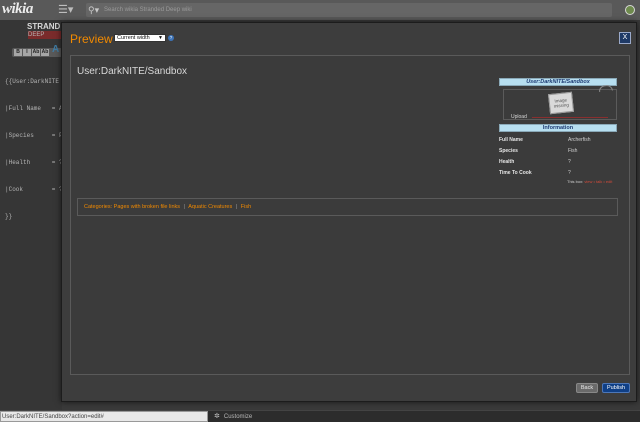 The width and height of the screenshot is (640, 422). Describe the element at coordinates (519, 117) in the screenshot. I see `upload-link: Upload` at that location.